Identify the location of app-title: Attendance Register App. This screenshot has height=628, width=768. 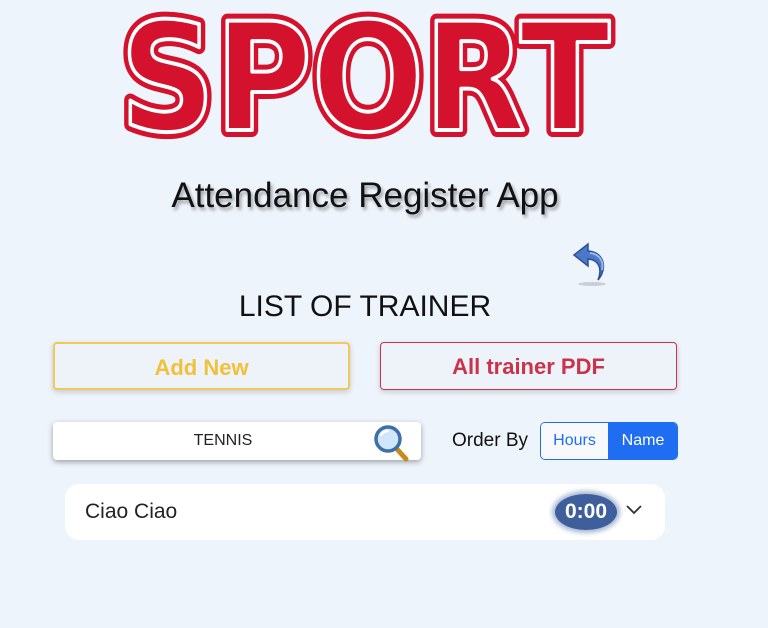
(365, 195).